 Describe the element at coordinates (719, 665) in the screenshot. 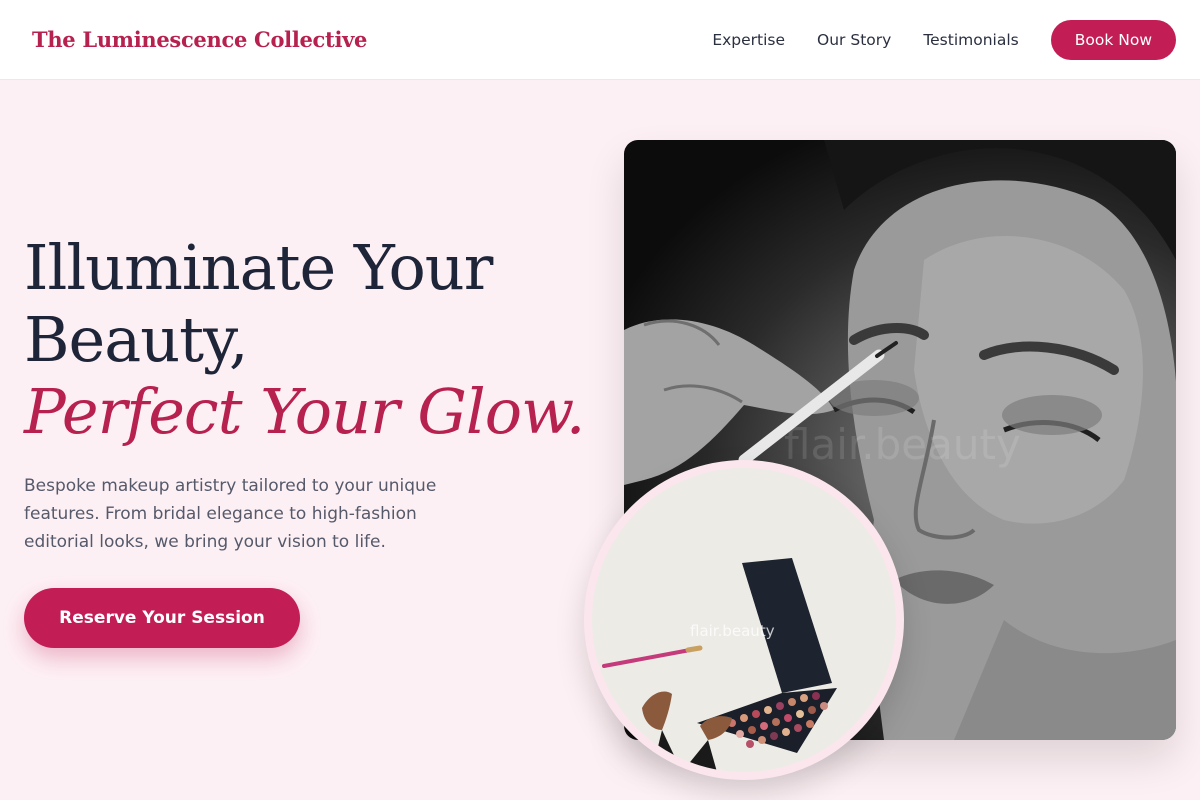

I see `palette-illustration` at that location.